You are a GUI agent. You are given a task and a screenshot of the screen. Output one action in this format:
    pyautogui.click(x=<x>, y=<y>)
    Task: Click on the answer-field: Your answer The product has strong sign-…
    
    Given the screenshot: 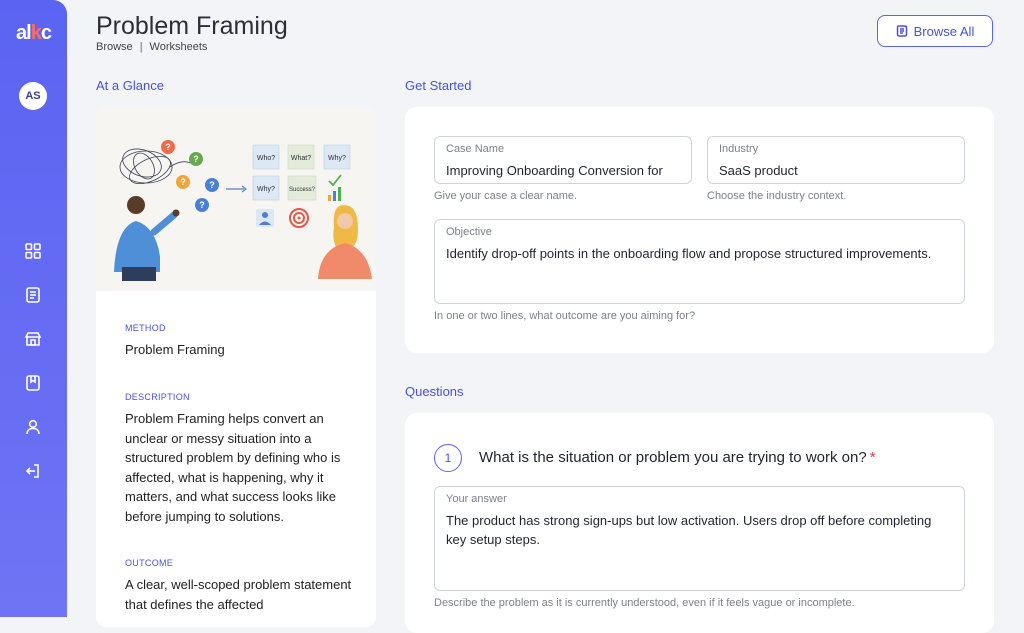 What is the action you would take?
    pyautogui.click(x=699, y=538)
    